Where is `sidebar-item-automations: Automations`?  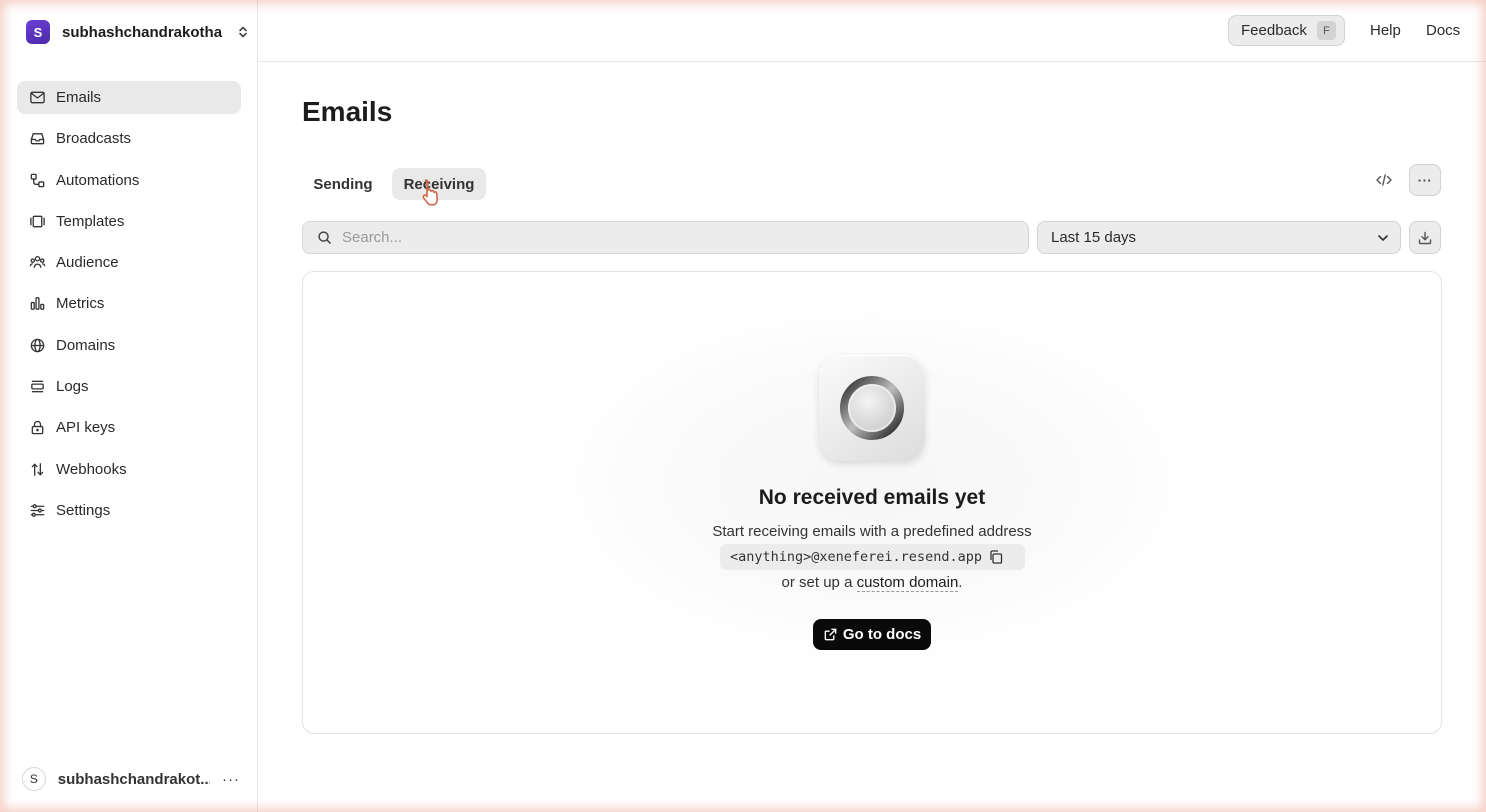
sidebar-item-automations: Automations is located at coordinates (129, 180).